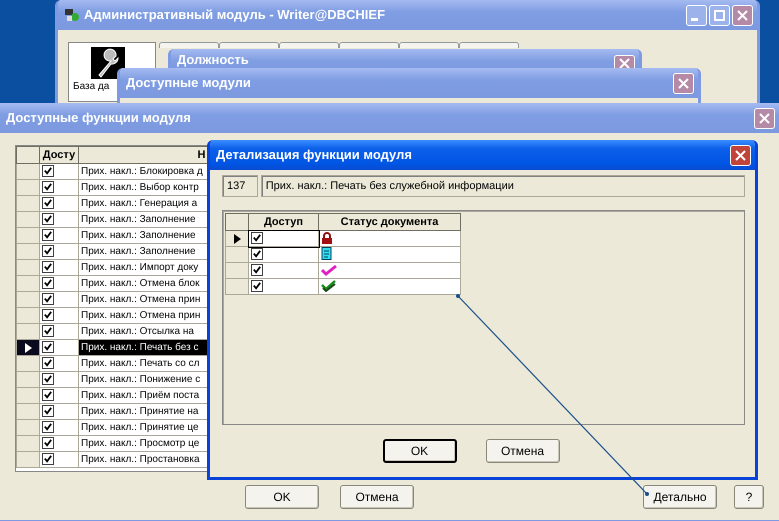 This screenshot has width=779, height=521. Describe the element at coordinates (72, 15) in the screenshot. I see `app-icon` at that location.